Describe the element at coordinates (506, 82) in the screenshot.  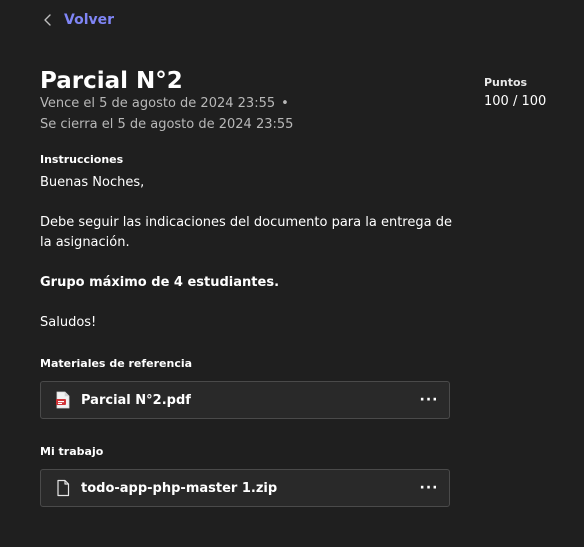
I see `points-label: Puntos` at that location.